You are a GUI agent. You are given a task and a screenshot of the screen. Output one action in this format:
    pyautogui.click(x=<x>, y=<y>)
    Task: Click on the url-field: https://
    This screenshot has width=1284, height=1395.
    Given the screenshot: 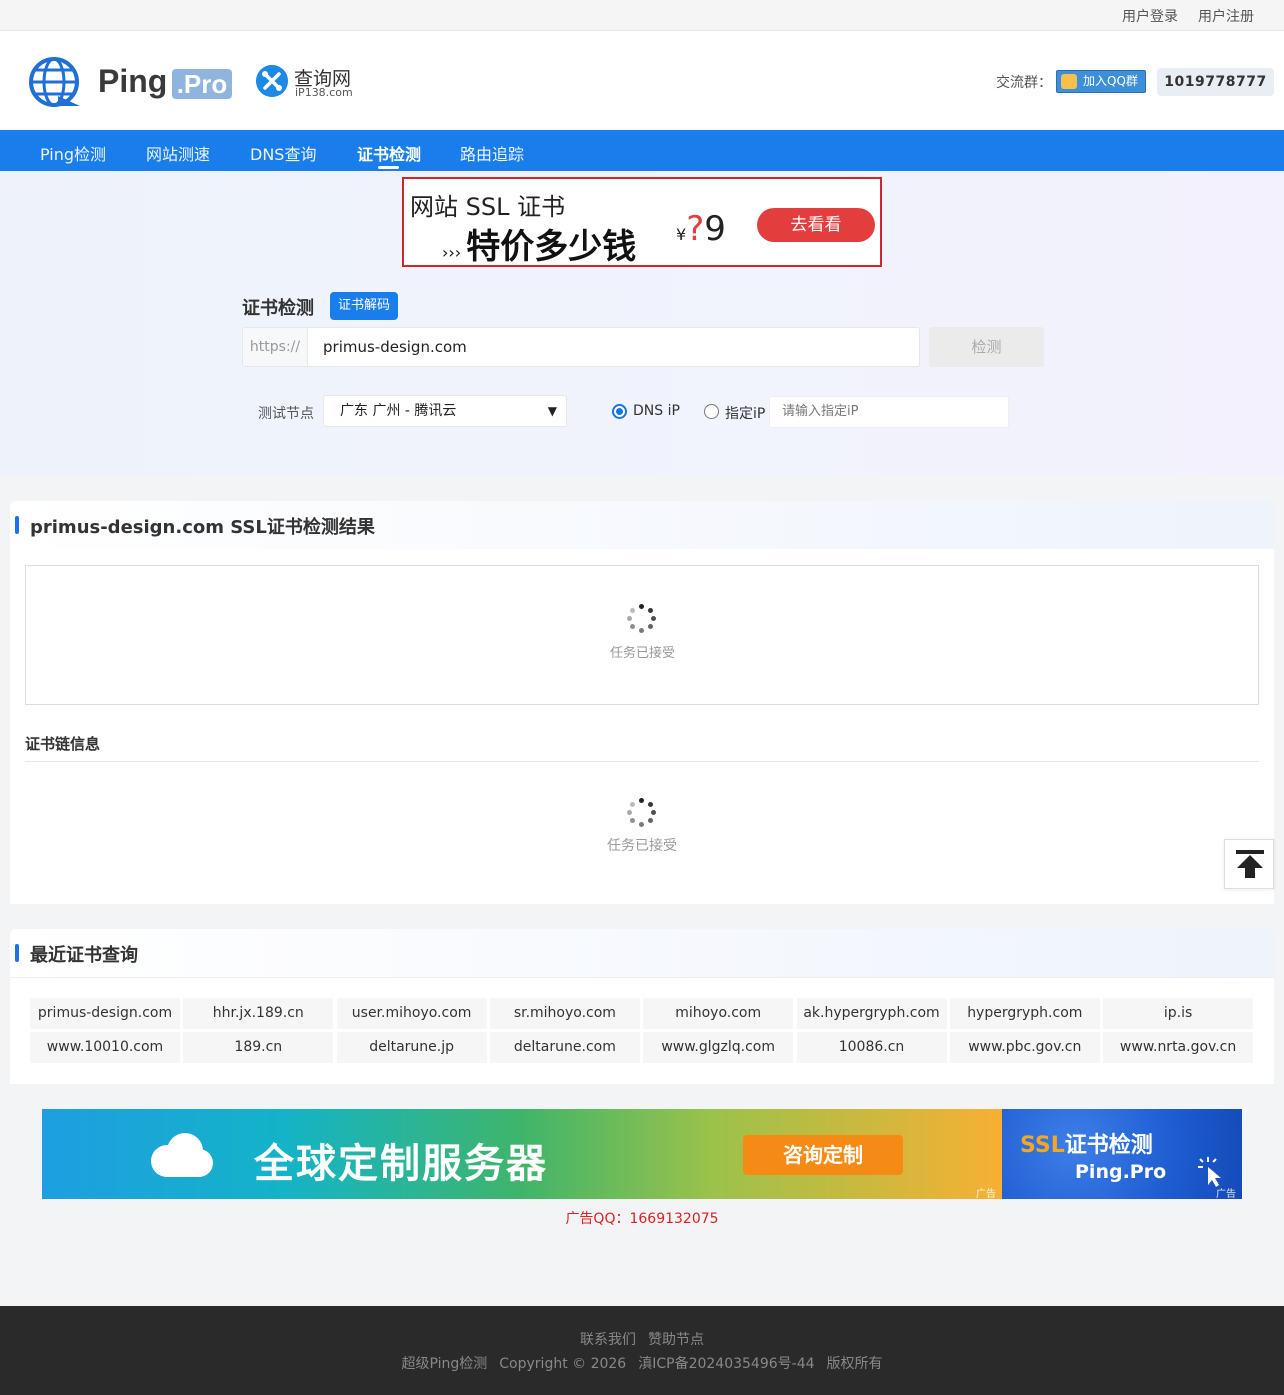 What is the action you would take?
    pyautogui.click(x=581, y=347)
    